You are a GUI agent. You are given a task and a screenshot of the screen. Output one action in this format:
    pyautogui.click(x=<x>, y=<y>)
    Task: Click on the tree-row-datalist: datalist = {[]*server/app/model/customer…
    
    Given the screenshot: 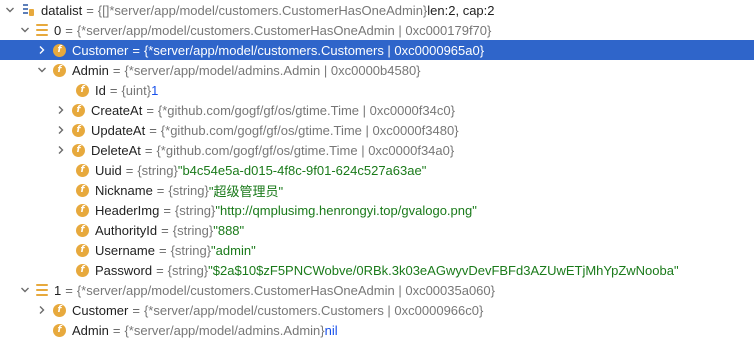 What is the action you would take?
    pyautogui.click(x=377, y=10)
    